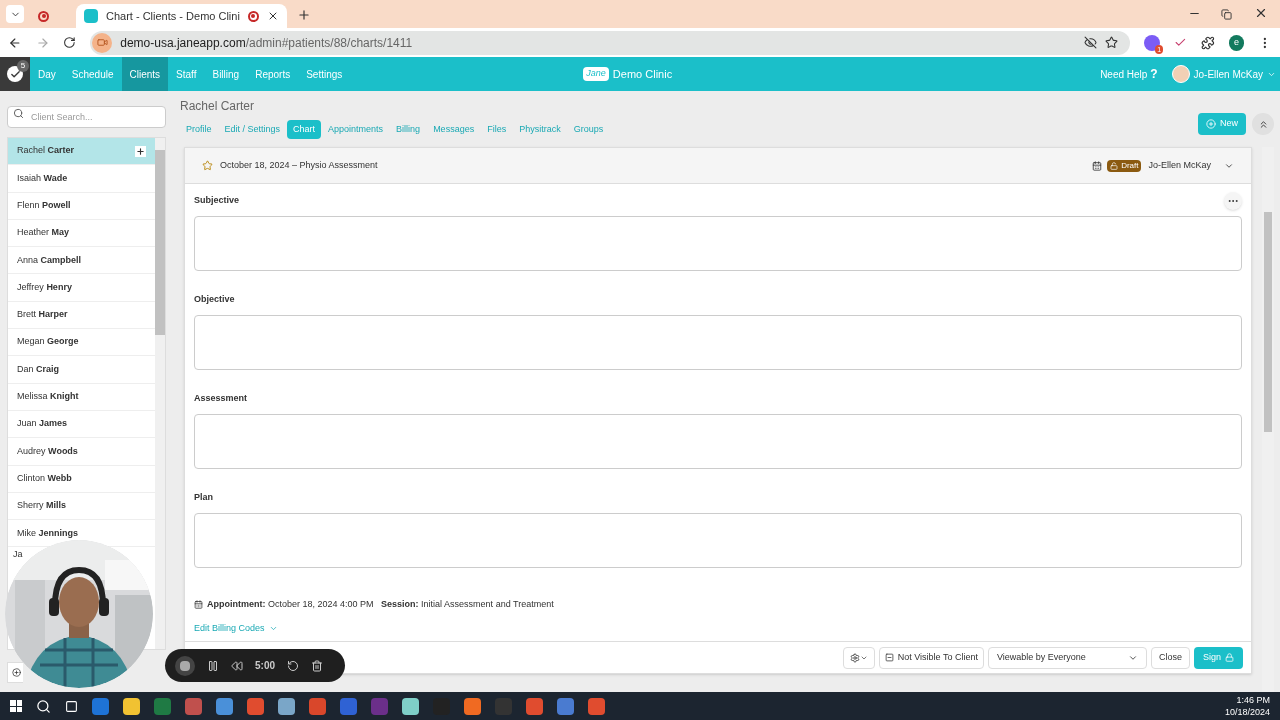  I want to click on star-icon, so click(207, 165).